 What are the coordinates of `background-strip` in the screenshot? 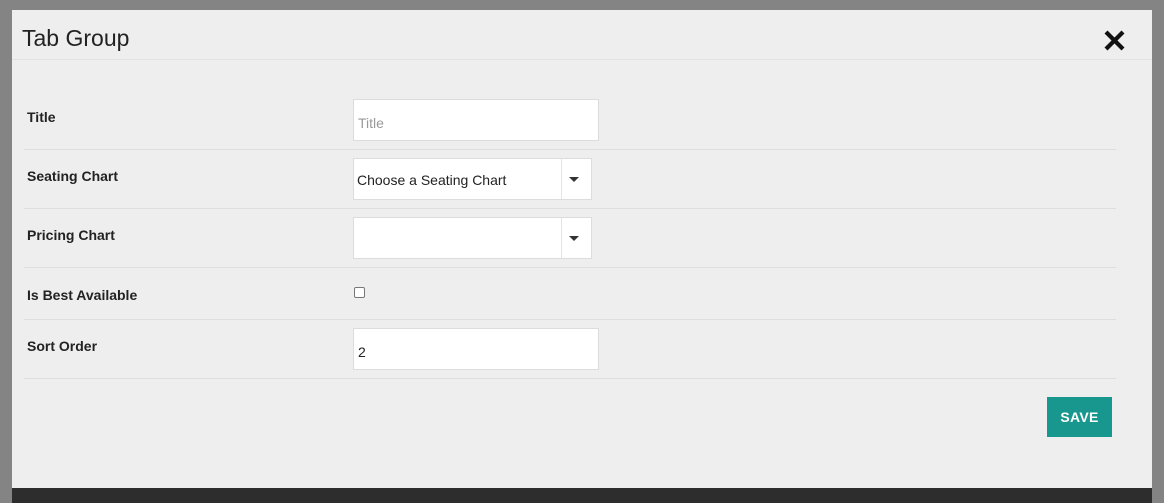 It's located at (582, 495).